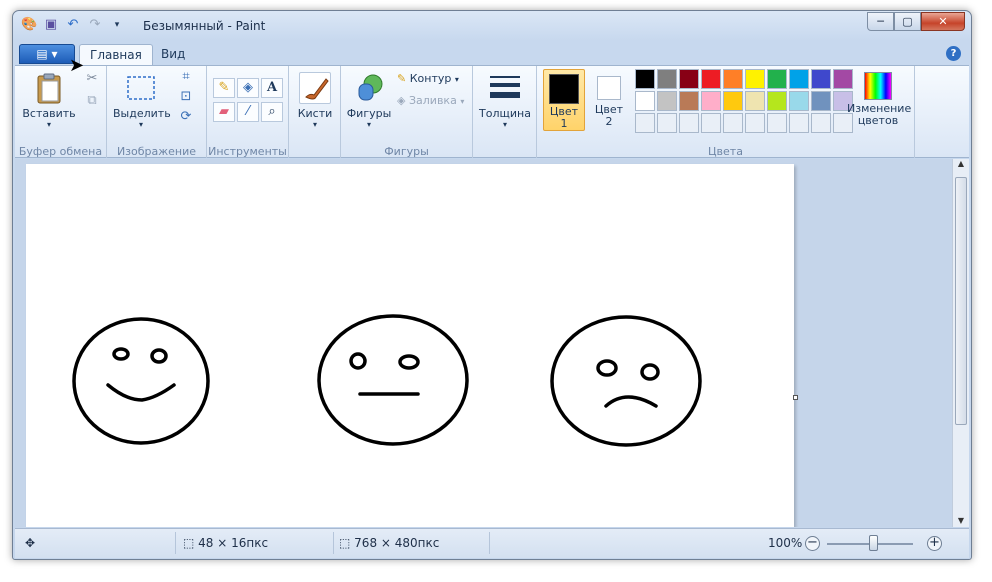  I want to click on selection-size-icon: ⬚, so click(189, 543).